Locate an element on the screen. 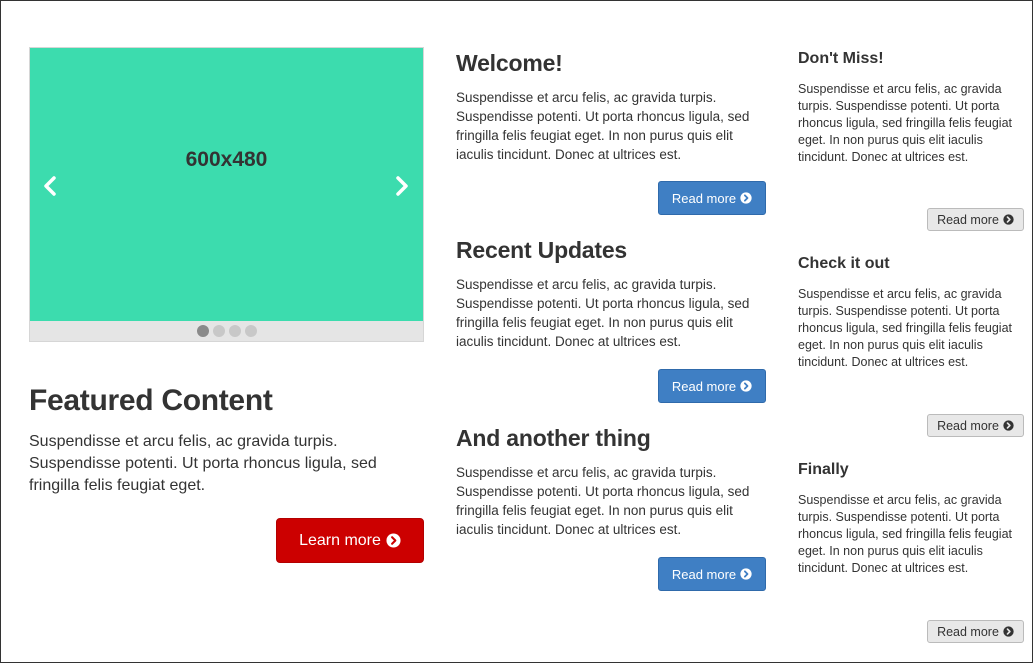 This screenshot has width=1033, height=663. carousel-next-button is located at coordinates (402, 186).